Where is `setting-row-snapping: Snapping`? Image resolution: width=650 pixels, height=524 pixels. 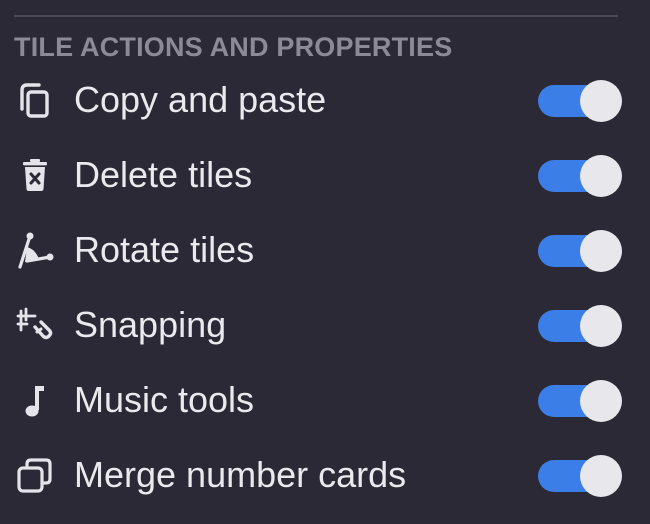
setting-row-snapping: Snapping is located at coordinates (325, 325).